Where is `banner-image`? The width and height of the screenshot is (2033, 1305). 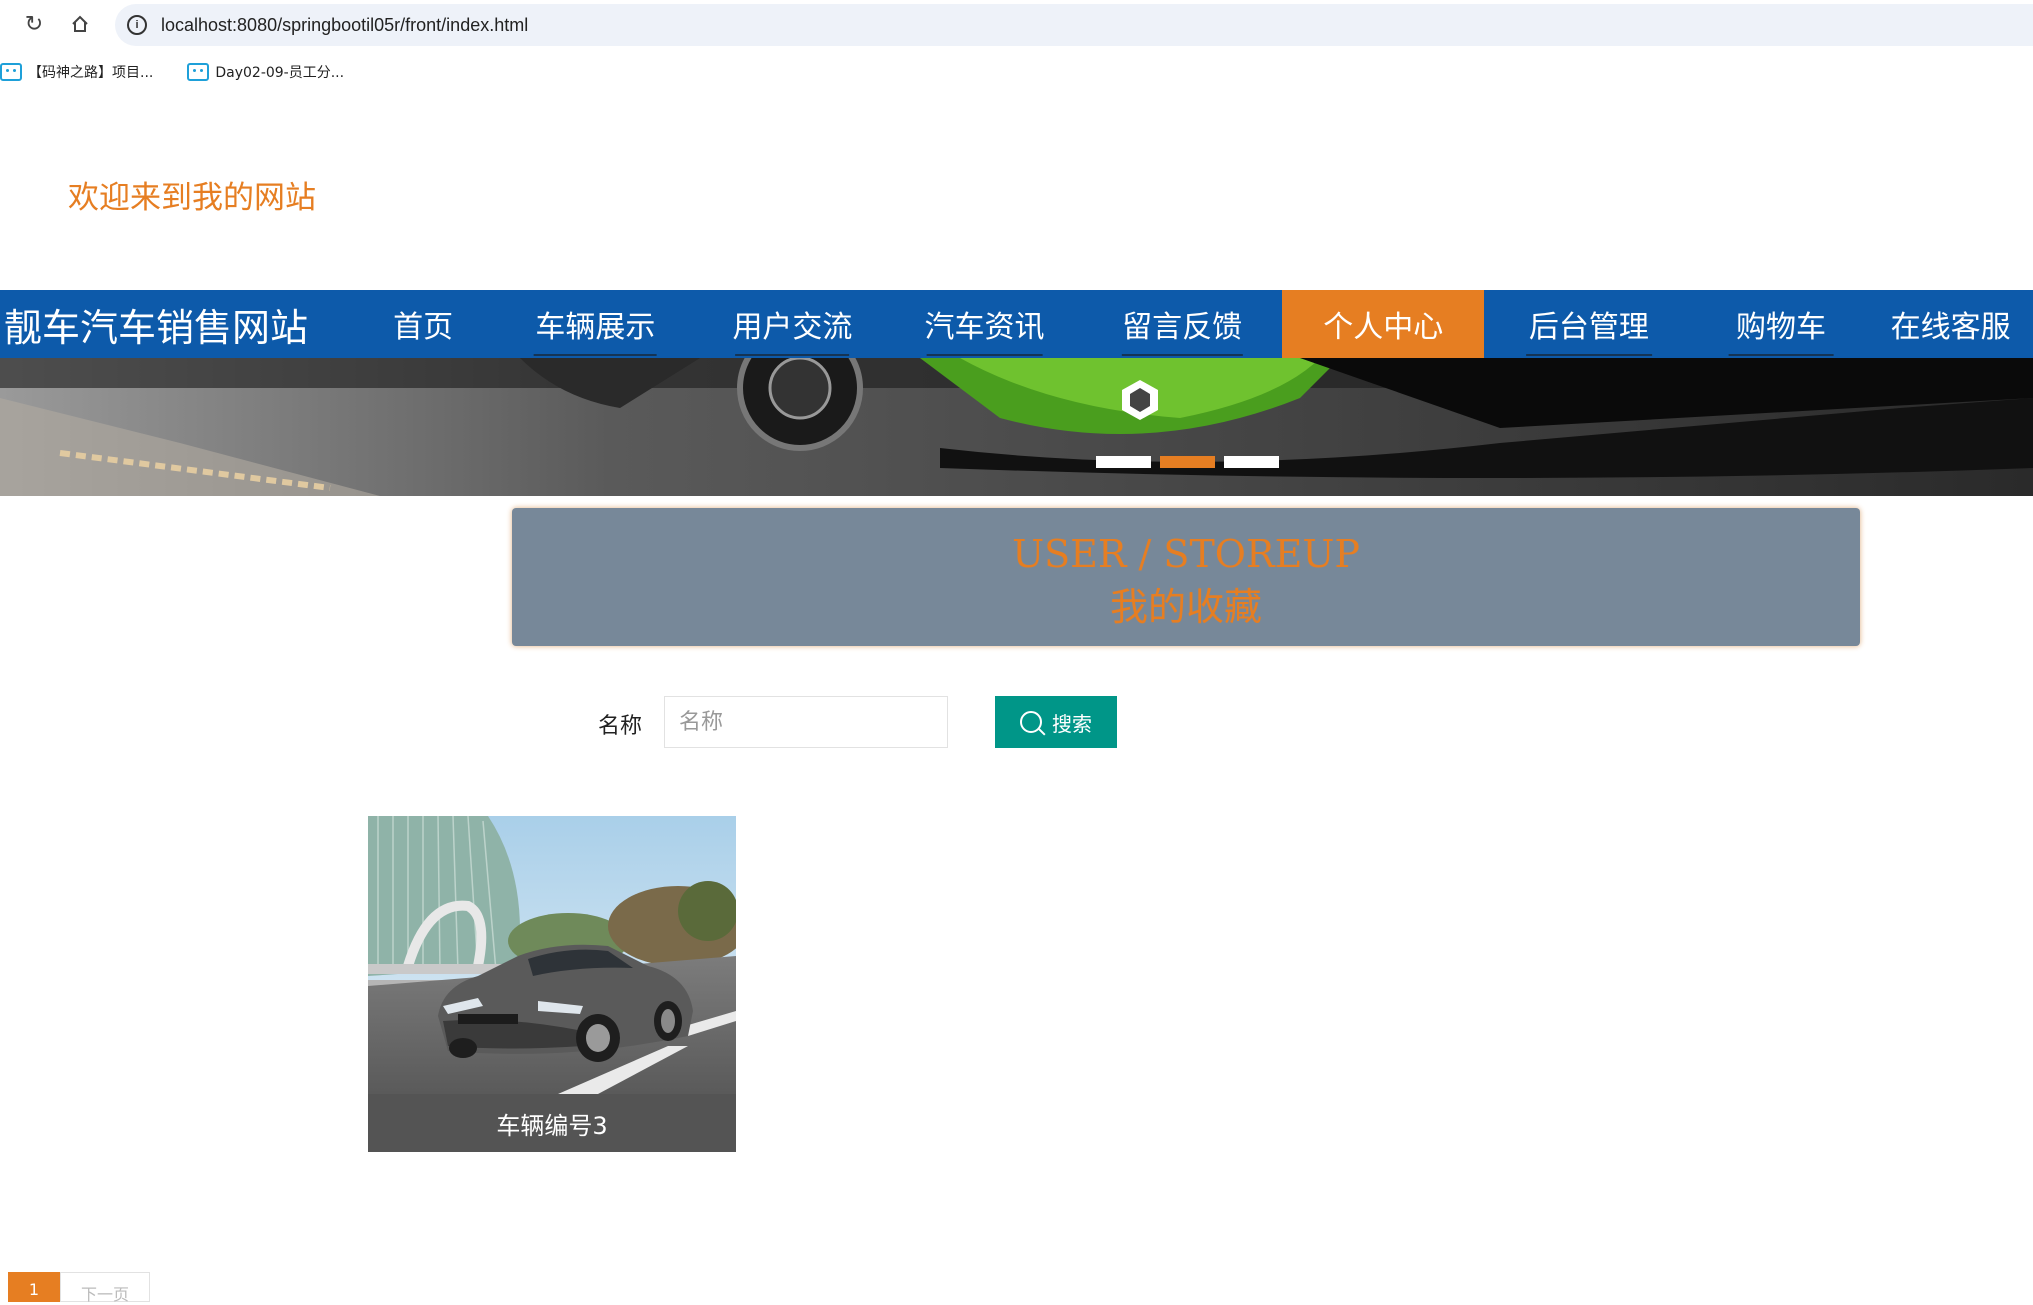 banner-image is located at coordinates (1016, 427).